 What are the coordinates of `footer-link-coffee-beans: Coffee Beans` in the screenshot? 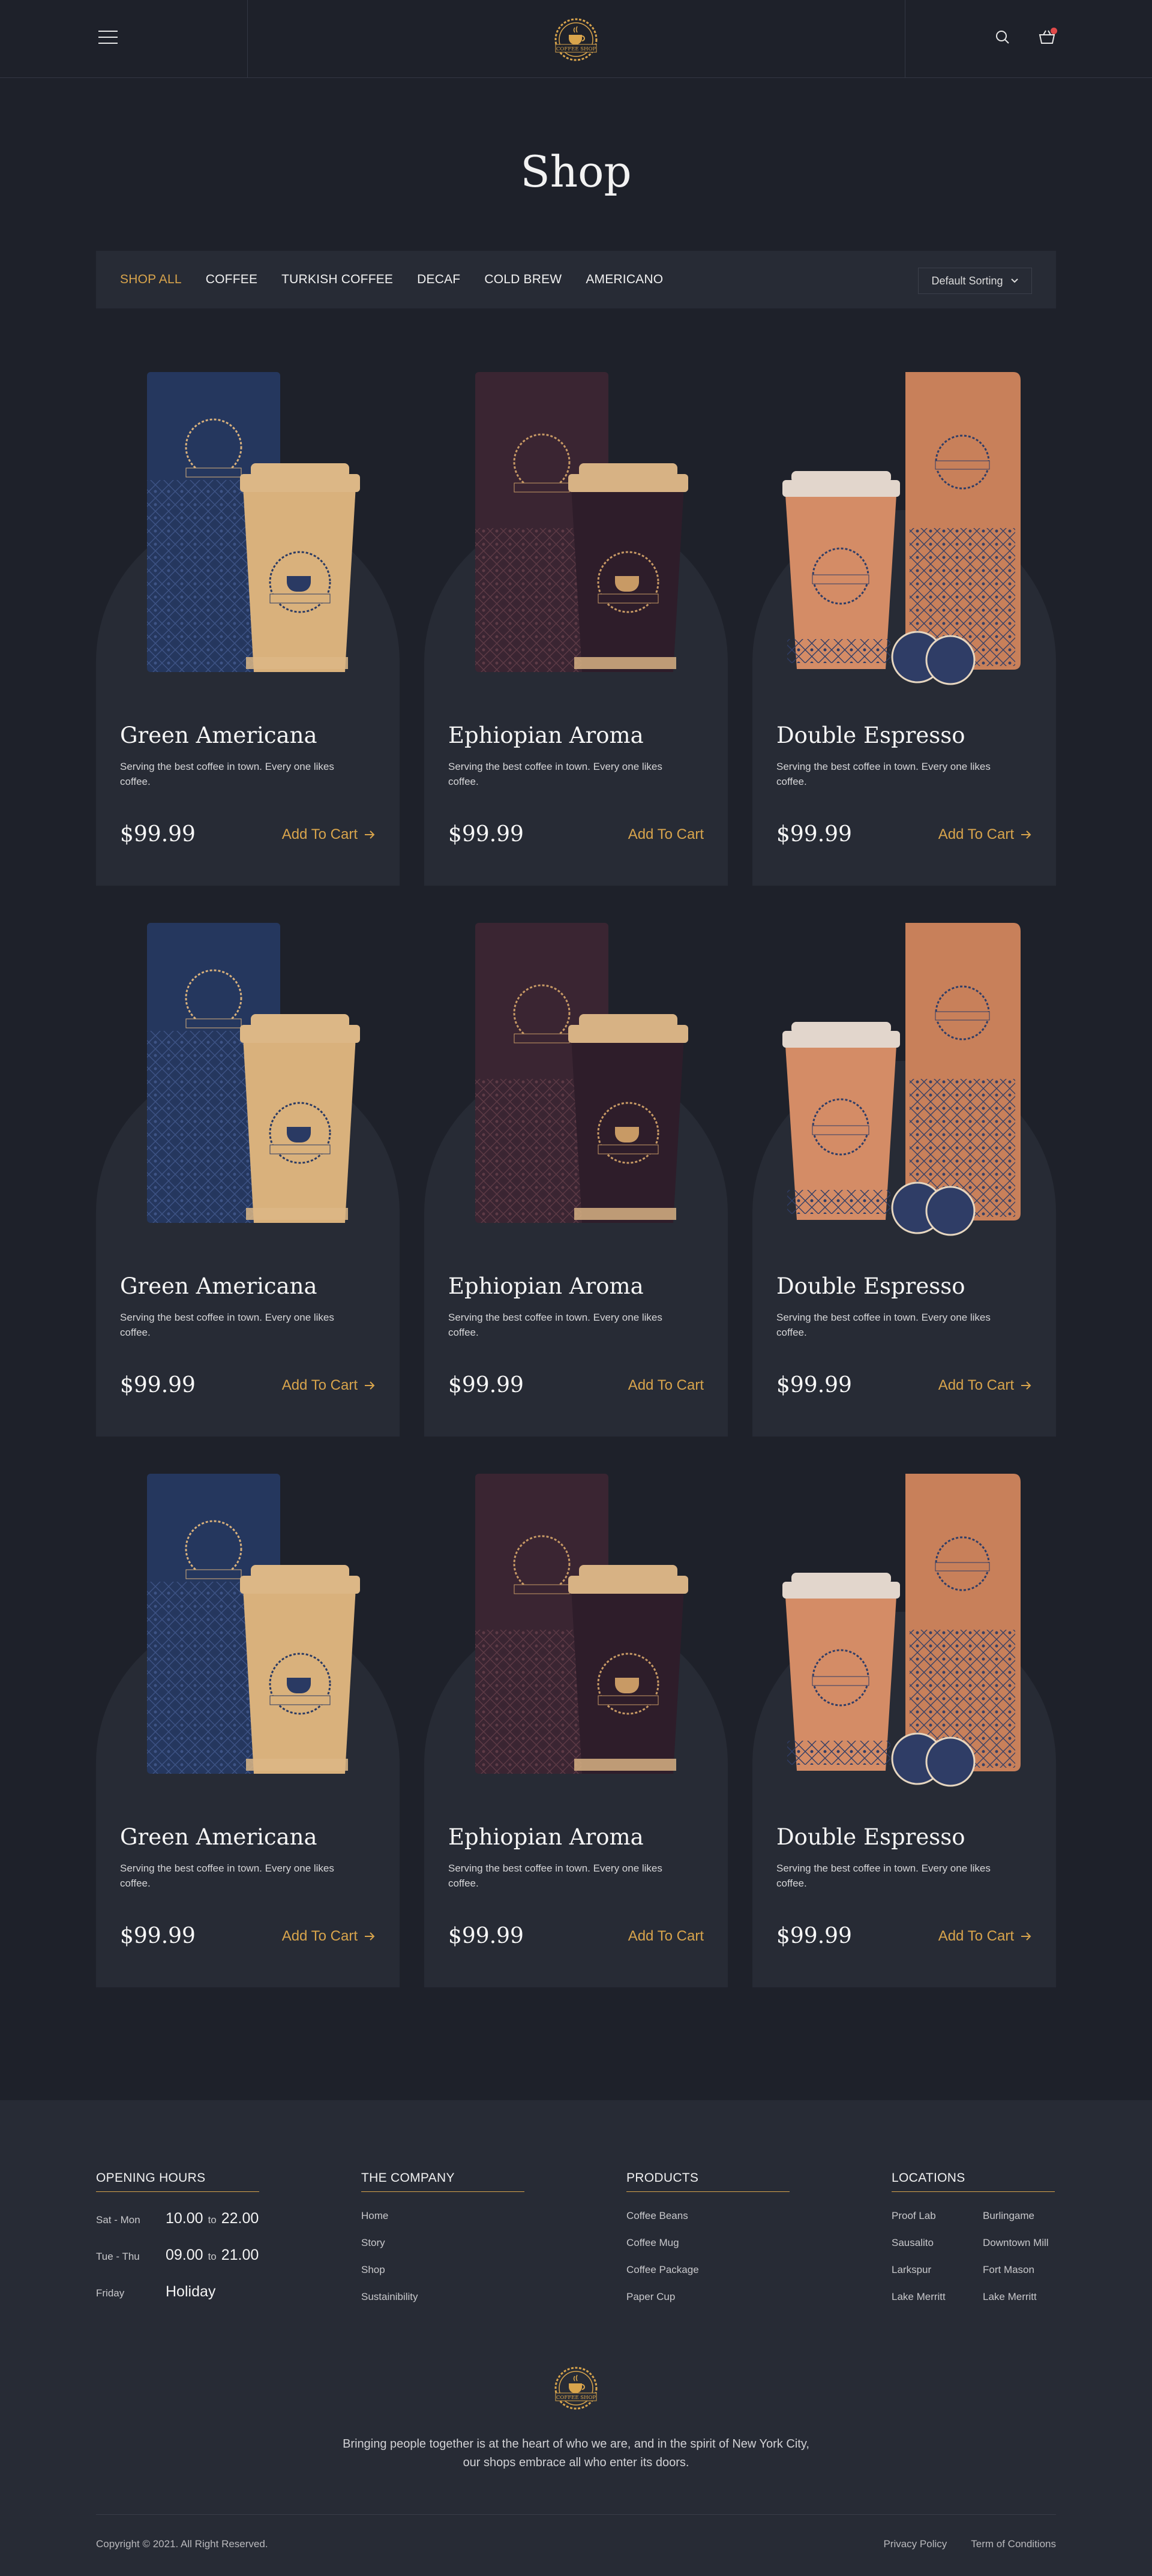 It's located at (708, 2216).